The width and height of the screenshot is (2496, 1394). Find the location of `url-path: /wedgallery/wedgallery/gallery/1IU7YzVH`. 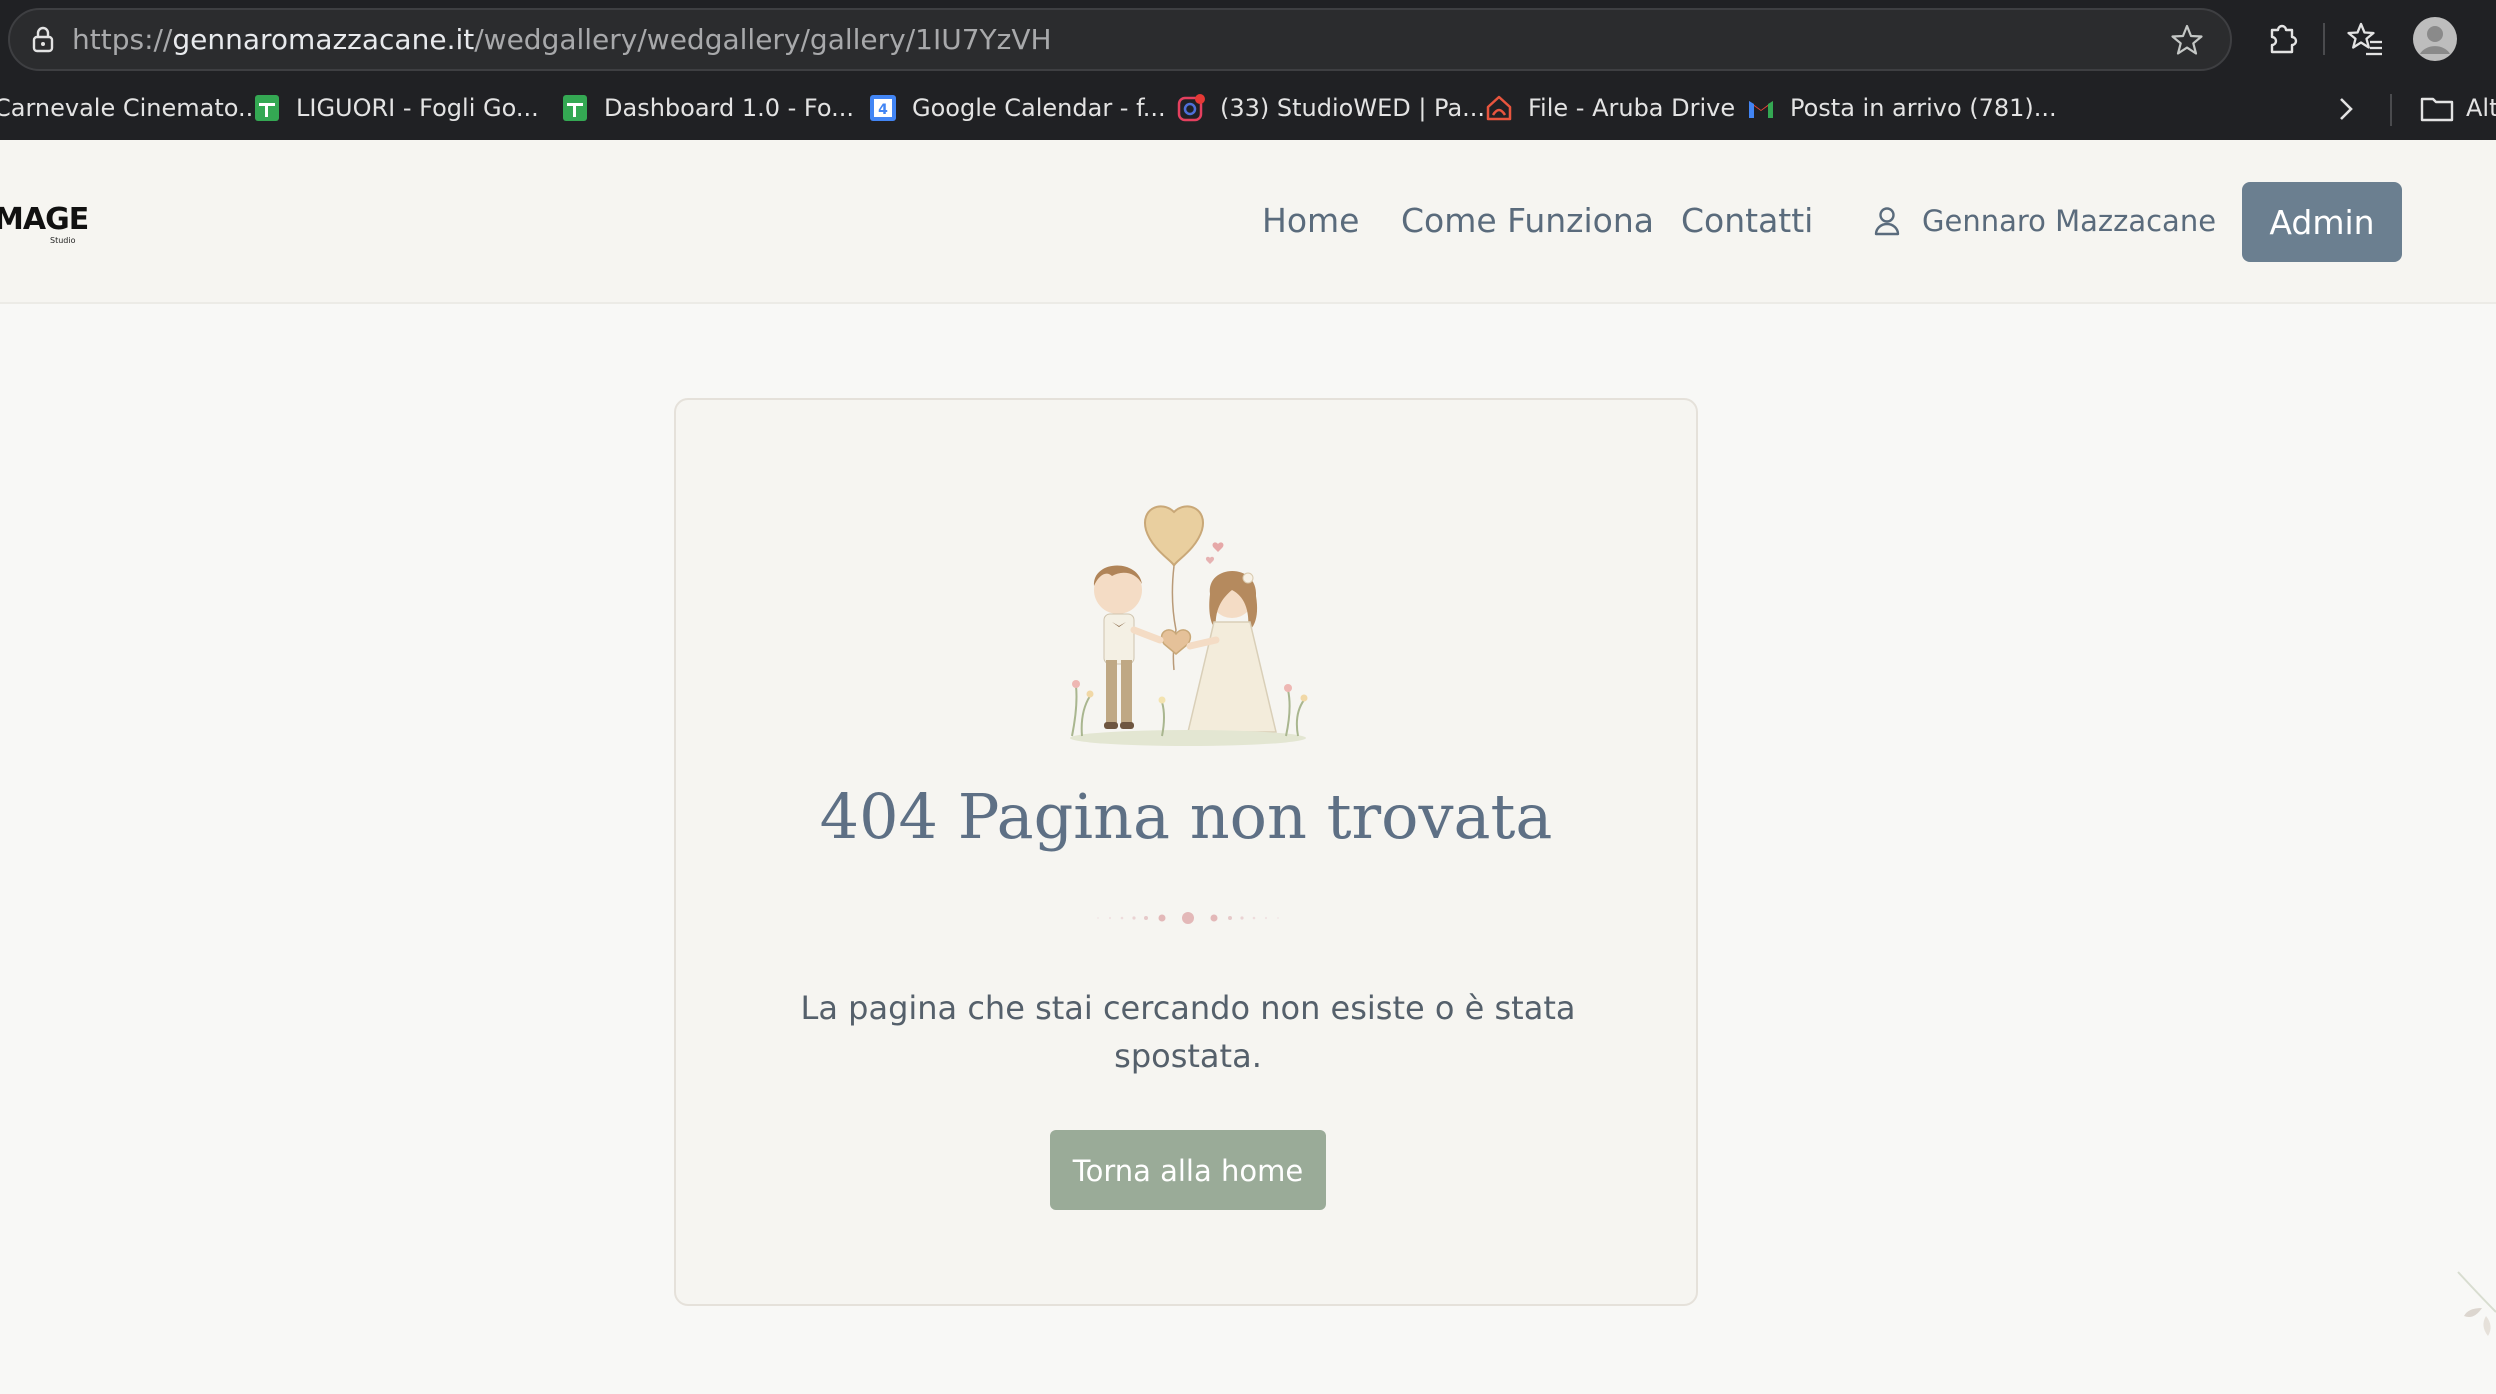

url-path: /wedgallery/wedgallery/gallery/1IU7YzVH is located at coordinates (763, 39).